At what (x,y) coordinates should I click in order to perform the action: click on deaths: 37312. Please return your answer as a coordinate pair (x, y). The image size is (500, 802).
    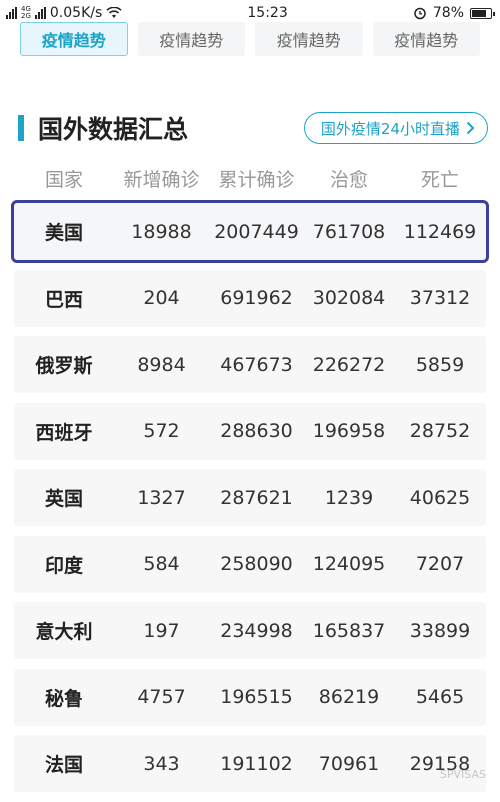
    Looking at the image, I should click on (440, 298).